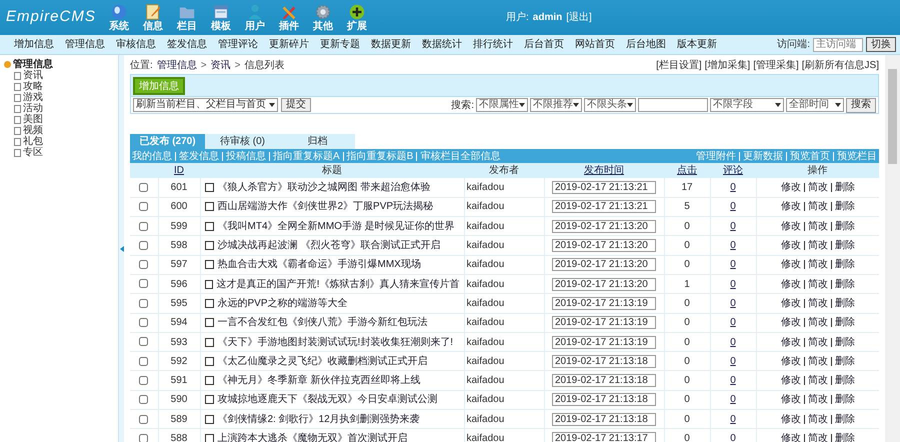  Describe the element at coordinates (357, 18) in the screenshot. I see `top-menu-item: 扩展` at that location.